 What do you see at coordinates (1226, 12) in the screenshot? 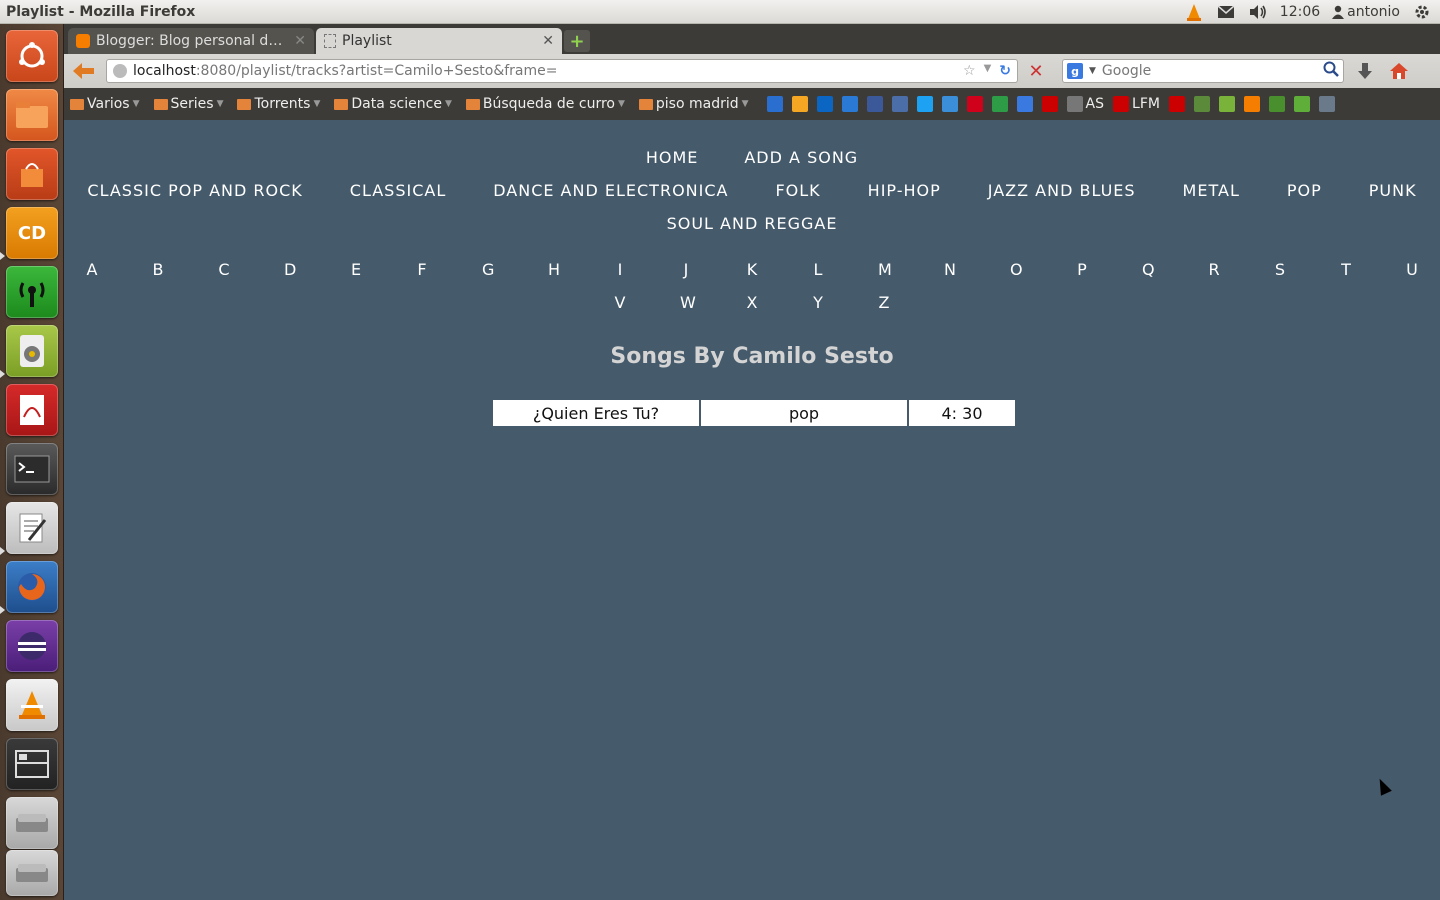
I see `mail-icon` at bounding box center [1226, 12].